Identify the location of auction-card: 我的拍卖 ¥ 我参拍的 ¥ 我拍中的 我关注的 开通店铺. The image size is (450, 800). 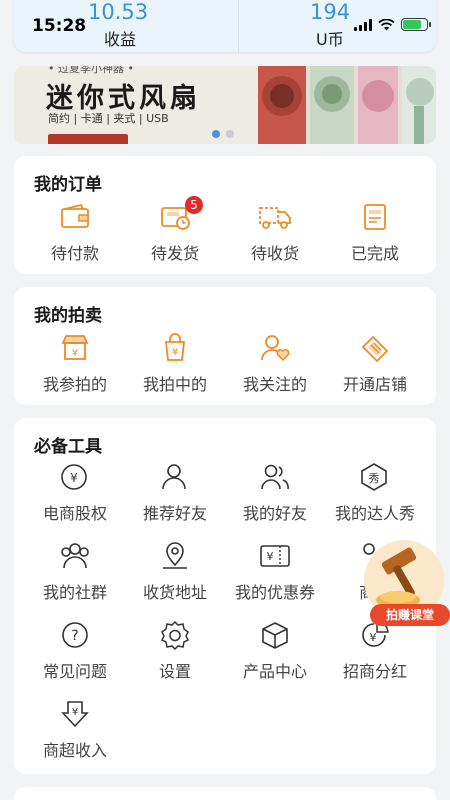
(225, 346).